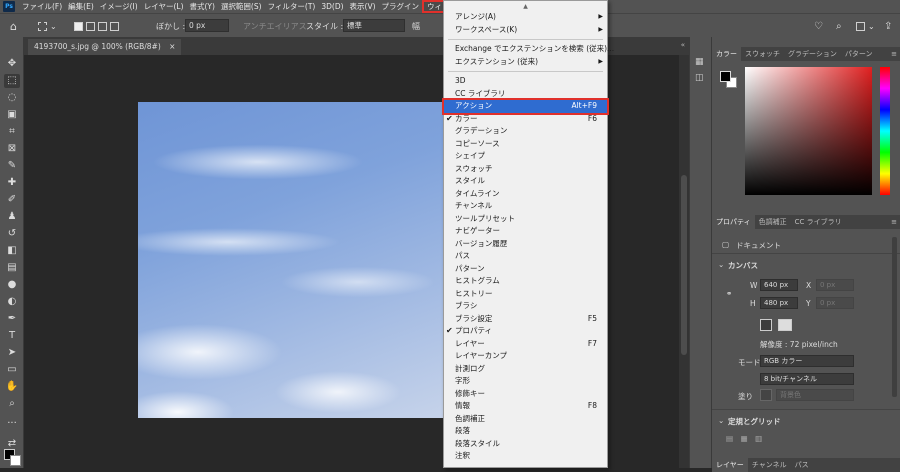 The height and width of the screenshot is (472, 900). I want to click on menu-item: アレンジ(A) ▶, so click(525, 17).